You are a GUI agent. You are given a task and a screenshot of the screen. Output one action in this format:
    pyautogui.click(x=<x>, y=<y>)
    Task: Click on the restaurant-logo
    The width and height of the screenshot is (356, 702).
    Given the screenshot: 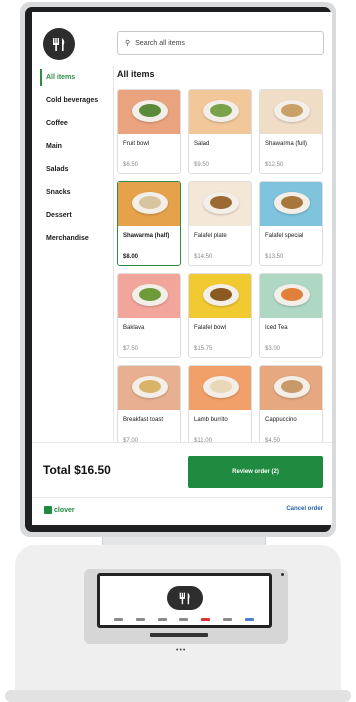 What is the action you would take?
    pyautogui.click(x=59, y=44)
    